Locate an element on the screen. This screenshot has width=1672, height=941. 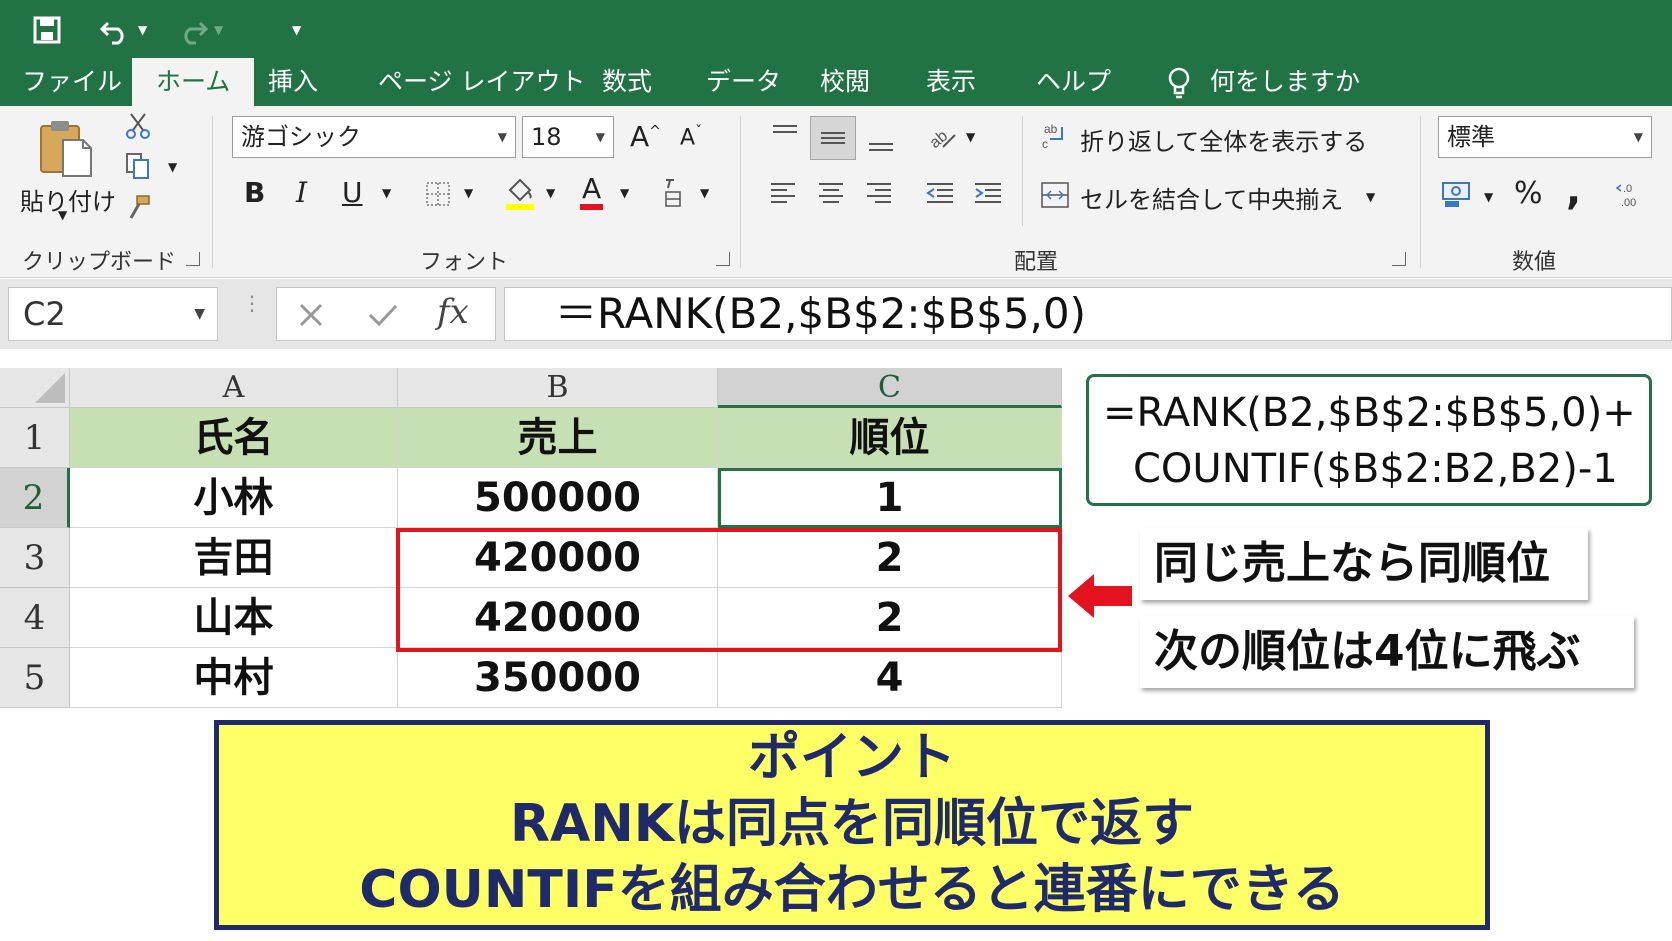
wrap-text-button: 折り返して全体を表示する is located at coordinates (1223, 139).